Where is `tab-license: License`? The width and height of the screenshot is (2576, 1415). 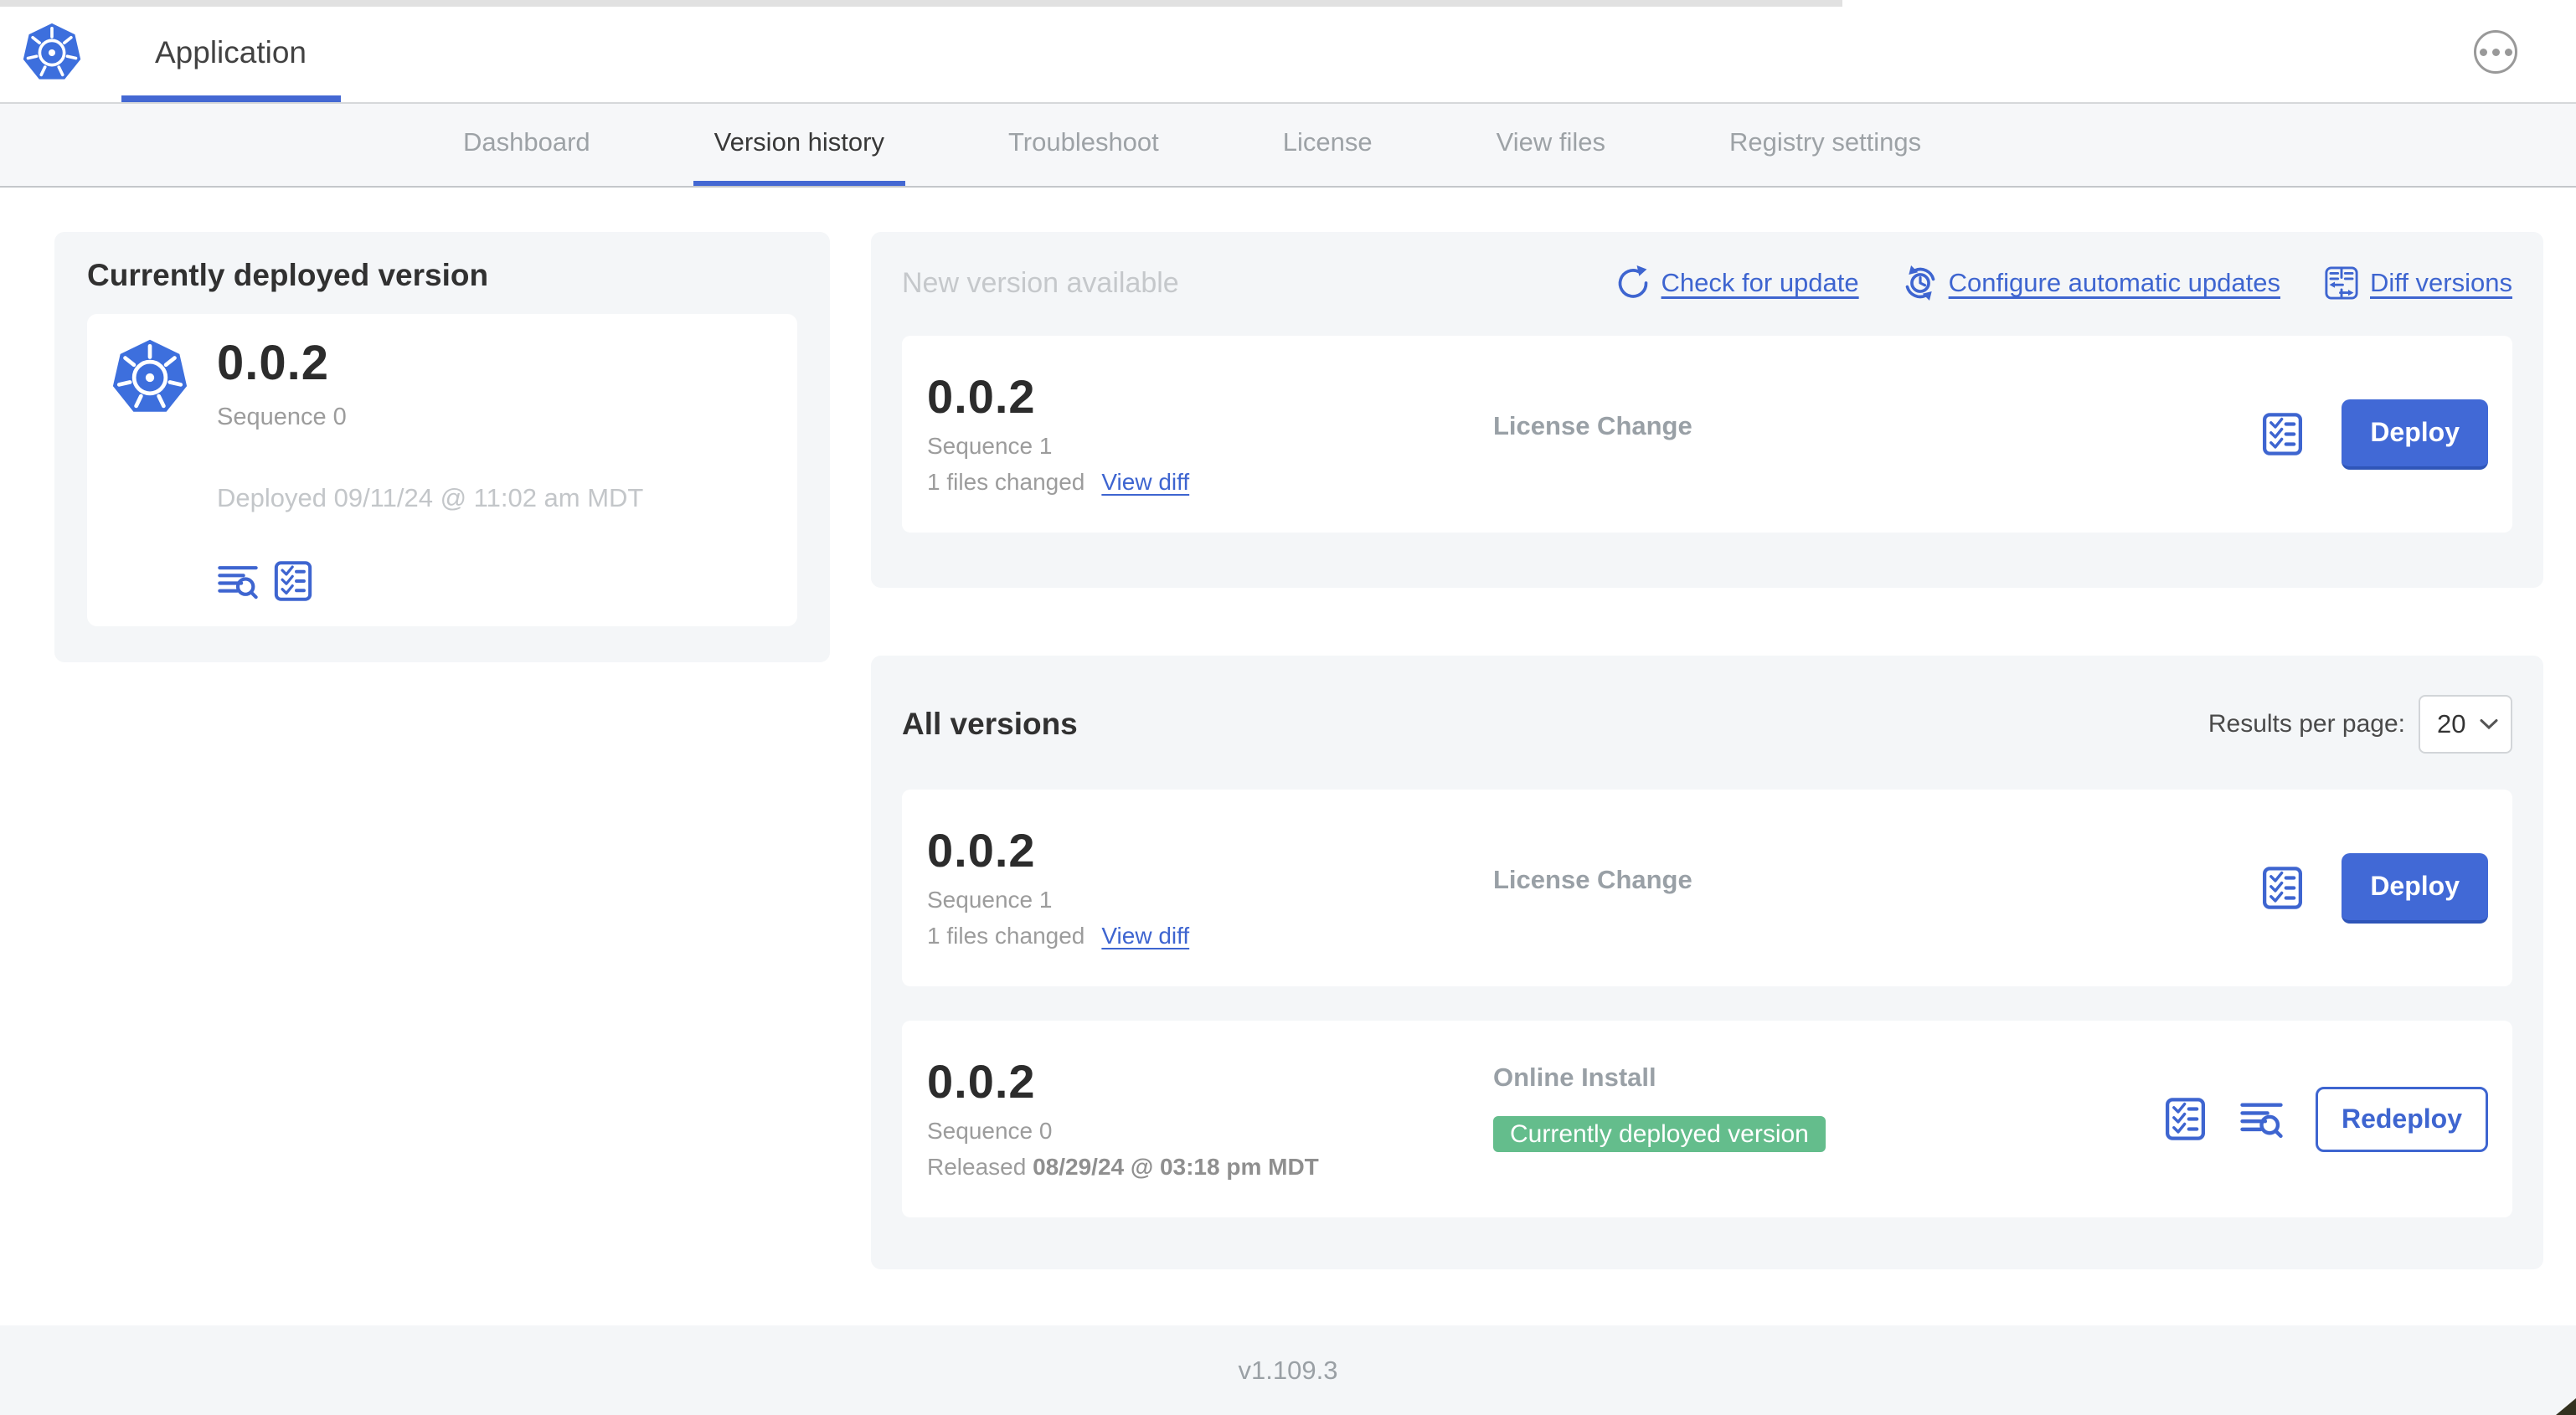
tab-license: License is located at coordinates (1328, 145).